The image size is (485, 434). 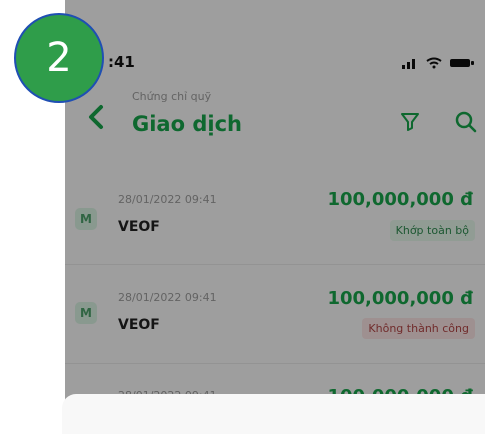 I want to click on header, so click(x=275, y=116).